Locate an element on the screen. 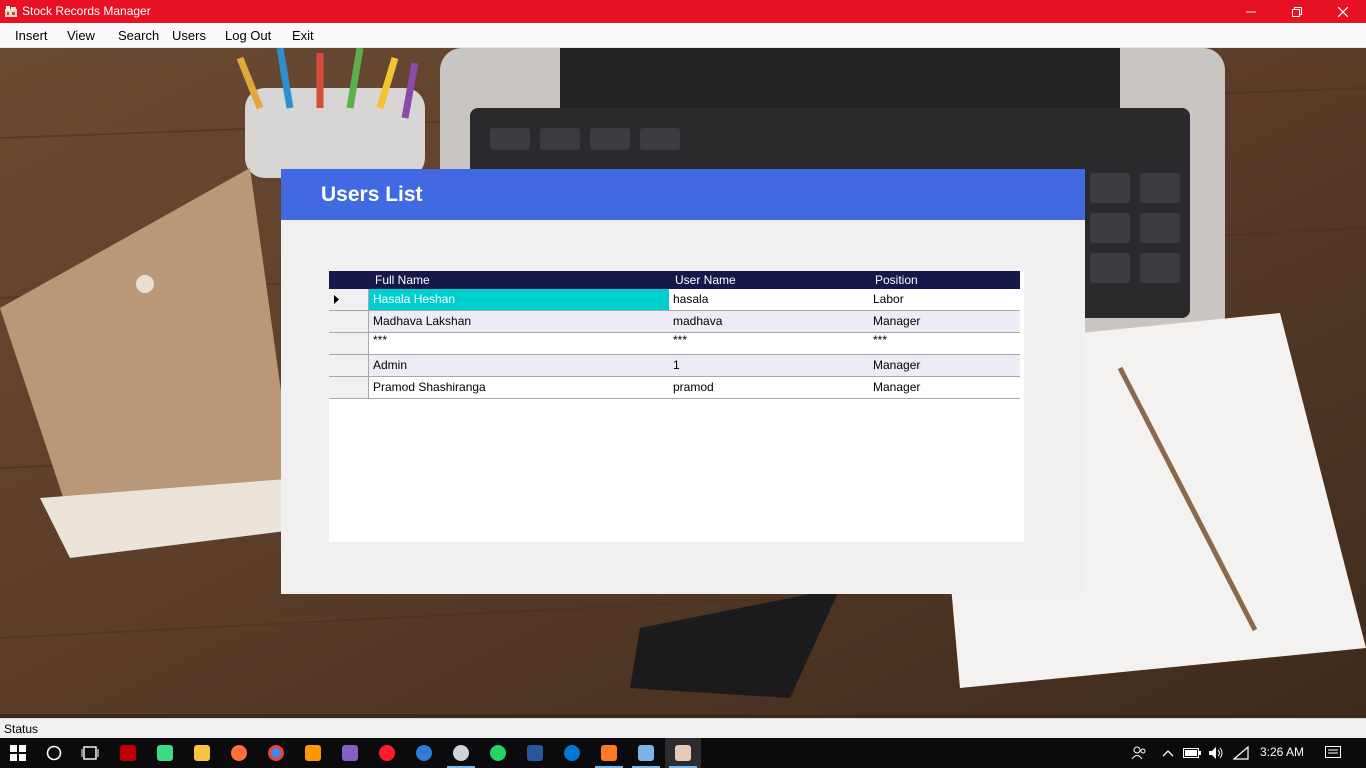  firefox-dev-icon is located at coordinates (424, 753).